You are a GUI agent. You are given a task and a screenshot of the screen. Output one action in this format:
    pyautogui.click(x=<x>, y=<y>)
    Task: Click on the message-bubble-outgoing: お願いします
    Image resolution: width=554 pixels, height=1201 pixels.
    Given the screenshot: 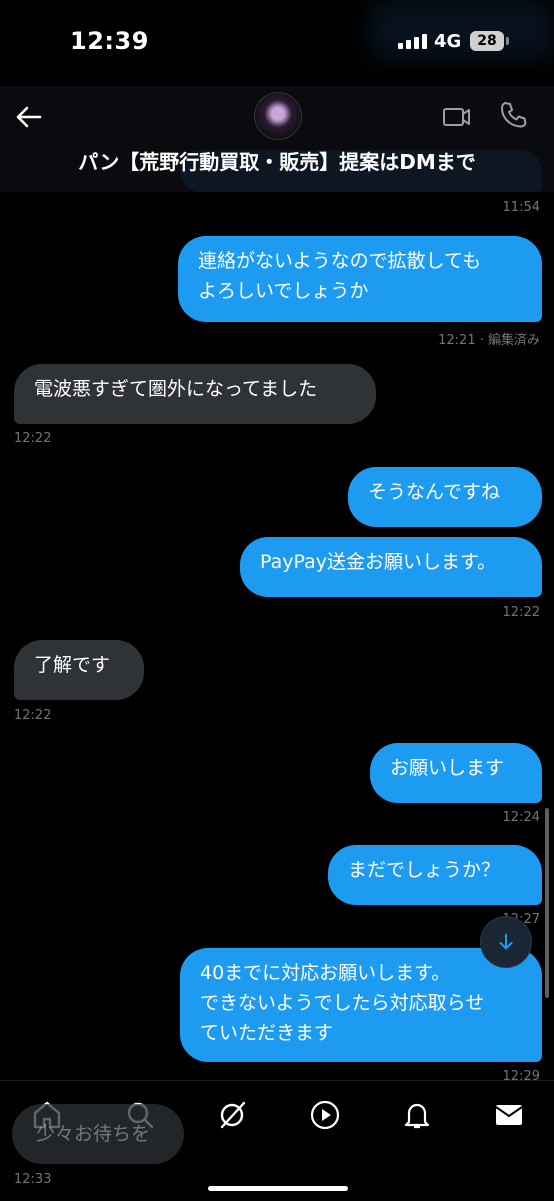 What is the action you would take?
    pyautogui.click(x=456, y=773)
    